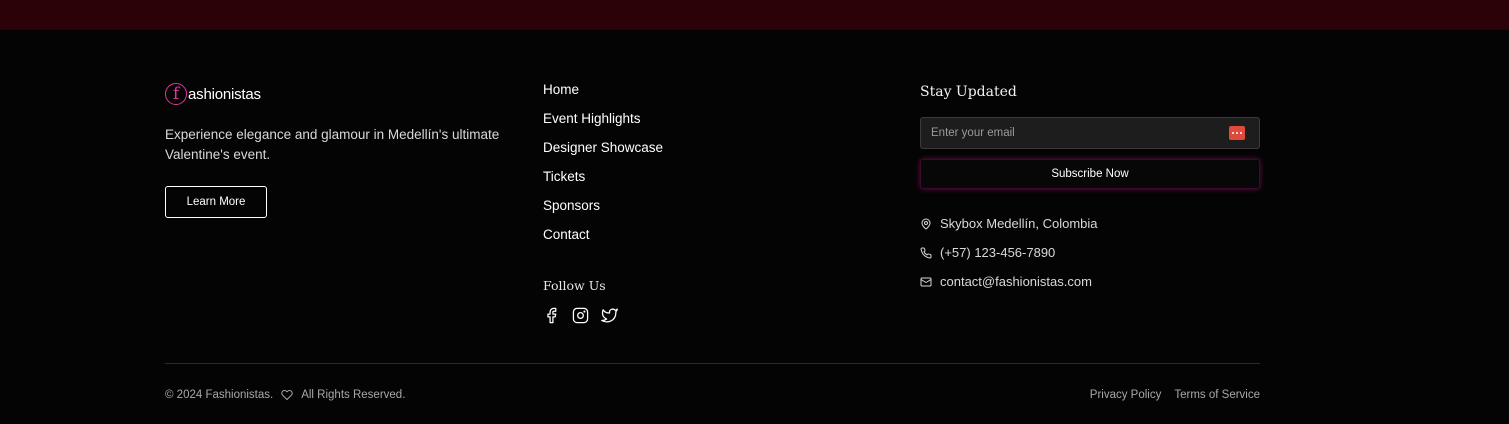  I want to click on terms-of-service-link: Terms of Service, so click(1217, 395).